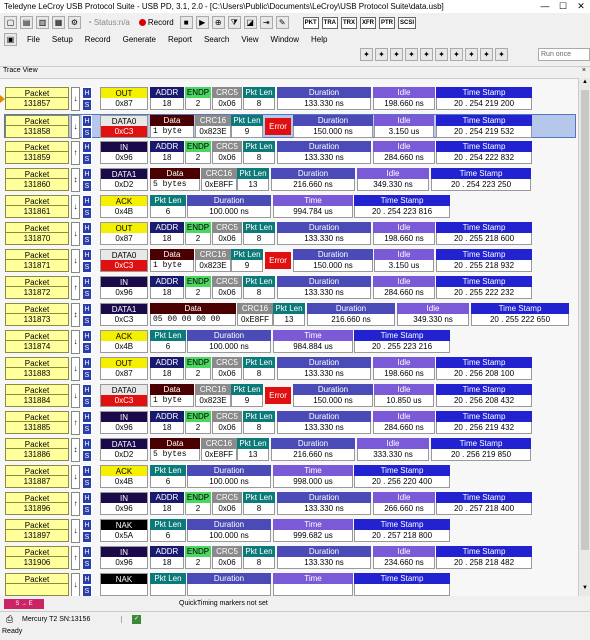 The height and width of the screenshot is (640, 590). Describe the element at coordinates (175, 455) in the screenshot. I see `data-field-value: 5 bytes` at that location.